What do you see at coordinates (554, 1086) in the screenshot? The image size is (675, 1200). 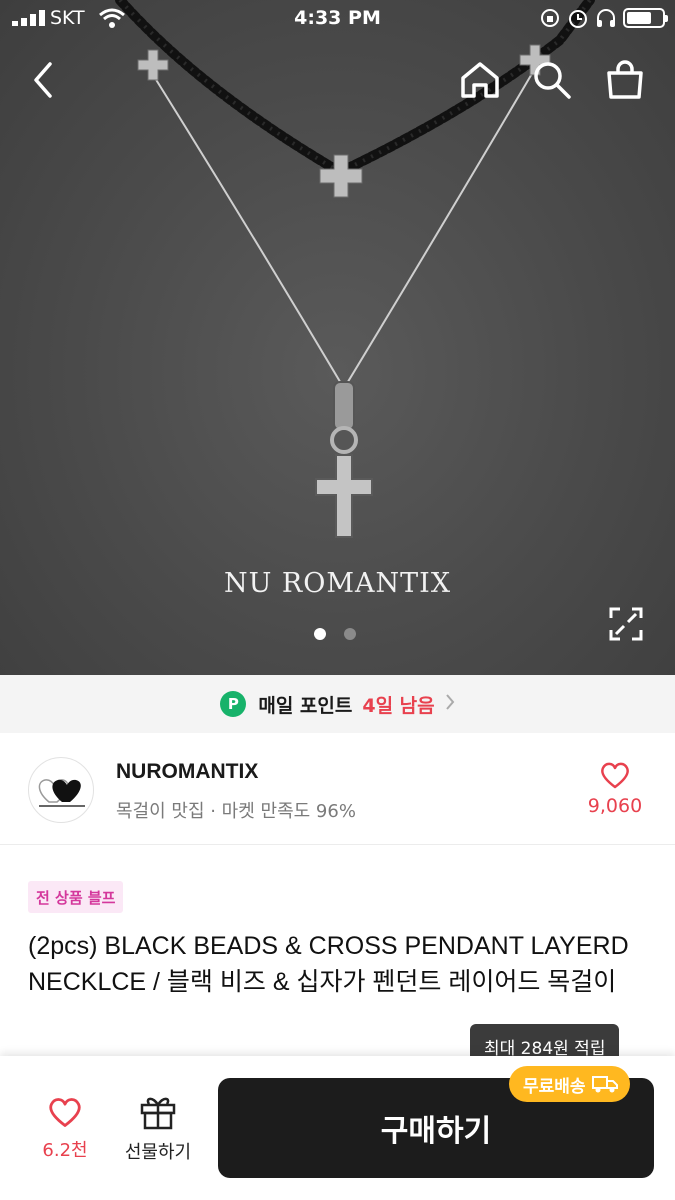 I see `free-shipping-label: 무료배송` at bounding box center [554, 1086].